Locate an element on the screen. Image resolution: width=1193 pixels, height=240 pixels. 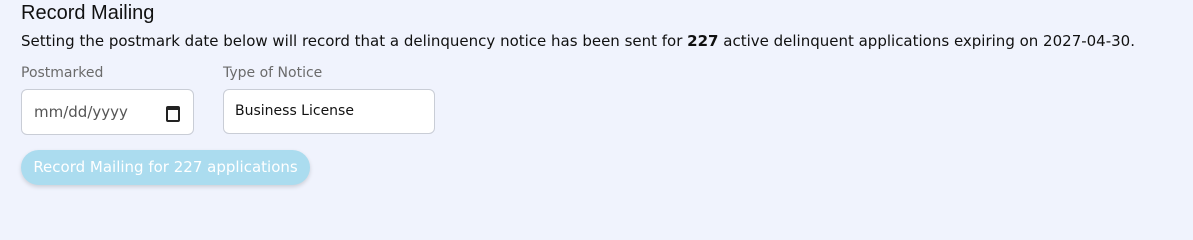
calendar-icon is located at coordinates (173, 114).